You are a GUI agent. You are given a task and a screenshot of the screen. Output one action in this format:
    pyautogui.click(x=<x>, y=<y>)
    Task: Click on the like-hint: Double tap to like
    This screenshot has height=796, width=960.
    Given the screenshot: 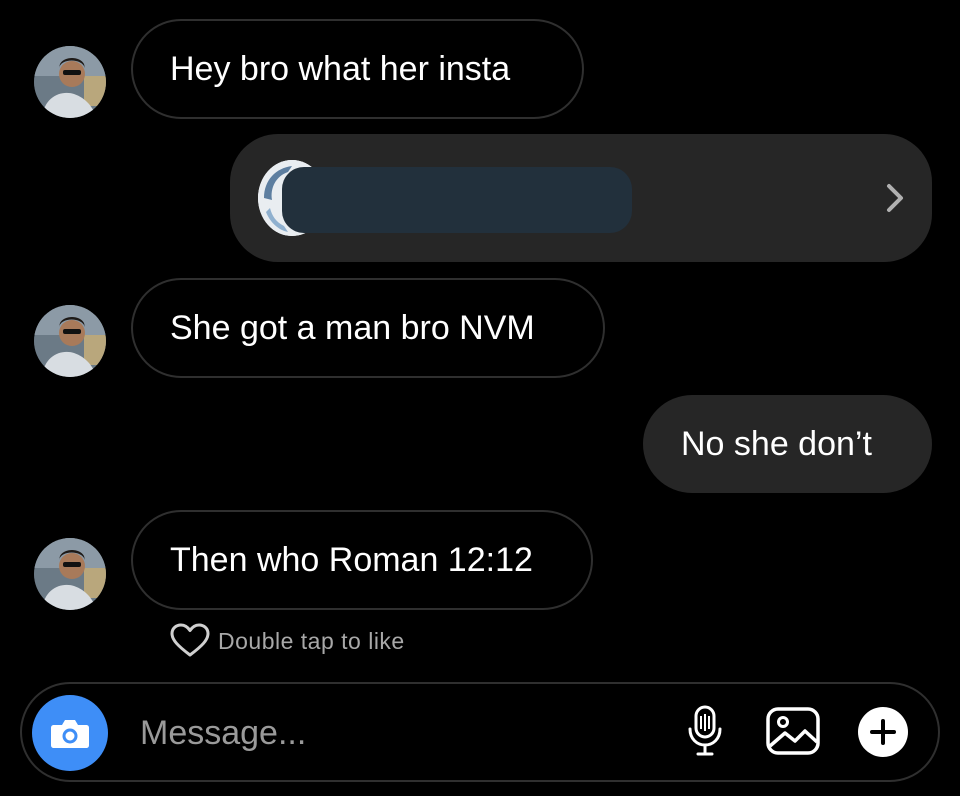 What is the action you would take?
    pyautogui.click(x=286, y=641)
    